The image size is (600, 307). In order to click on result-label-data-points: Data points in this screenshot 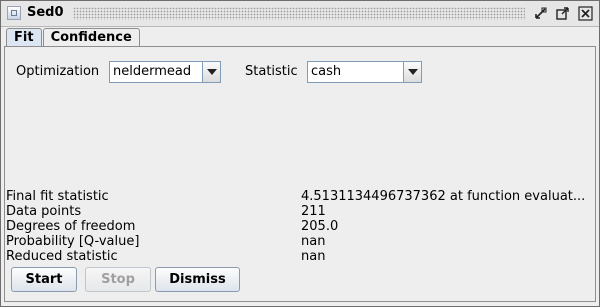, I will do `click(44, 211)`.